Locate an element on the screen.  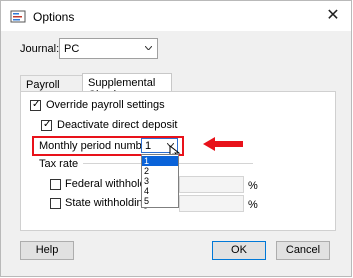
monthly-period-dropdown: 1 2 3 4 5 is located at coordinates (160, 181).